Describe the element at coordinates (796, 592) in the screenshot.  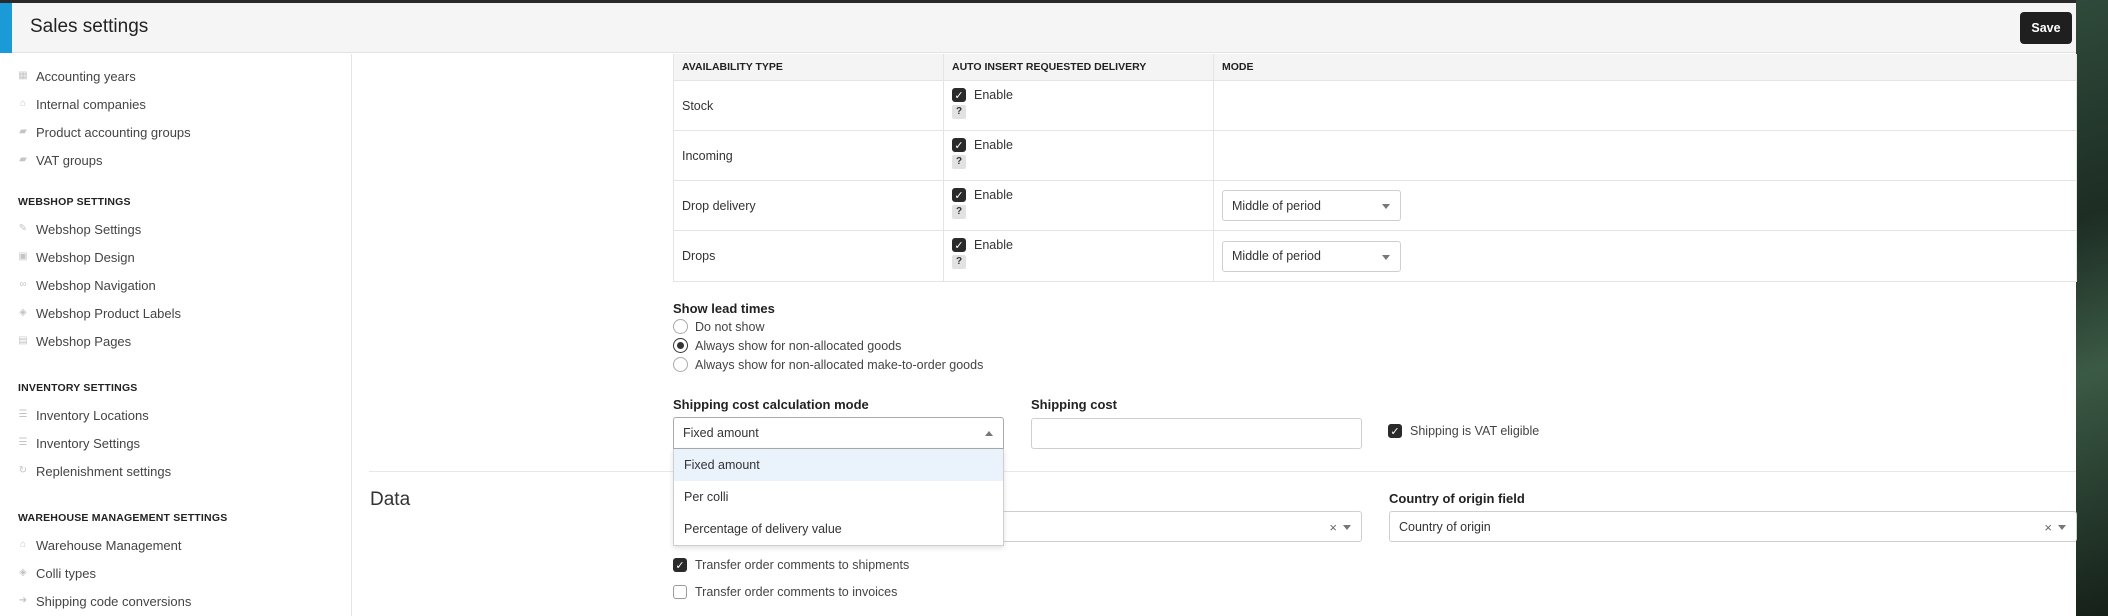
I see `transfer-invoices-label: Transfer order comments to invoices` at that location.